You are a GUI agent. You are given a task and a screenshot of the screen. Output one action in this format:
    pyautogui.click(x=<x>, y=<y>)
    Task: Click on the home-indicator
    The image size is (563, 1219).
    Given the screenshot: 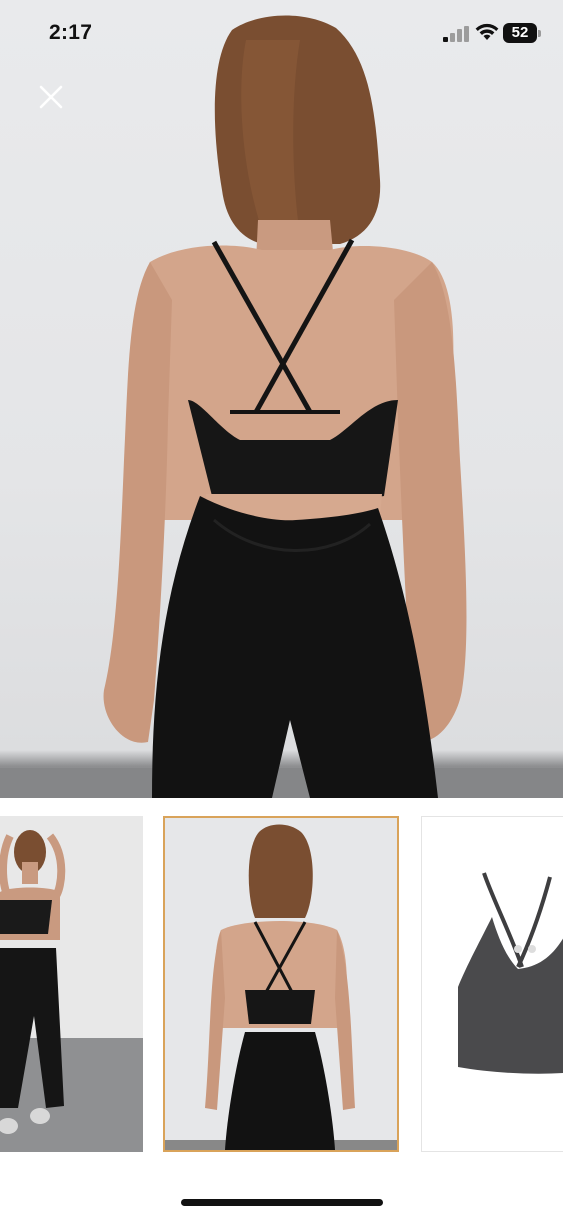 What is the action you would take?
    pyautogui.click(x=282, y=1202)
    